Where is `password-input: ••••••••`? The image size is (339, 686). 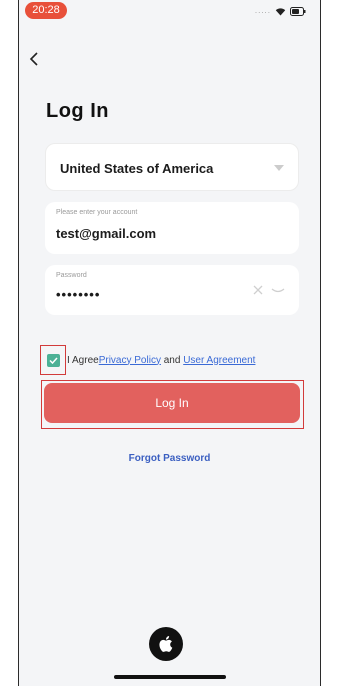 password-input: •••••••• is located at coordinates (78, 294).